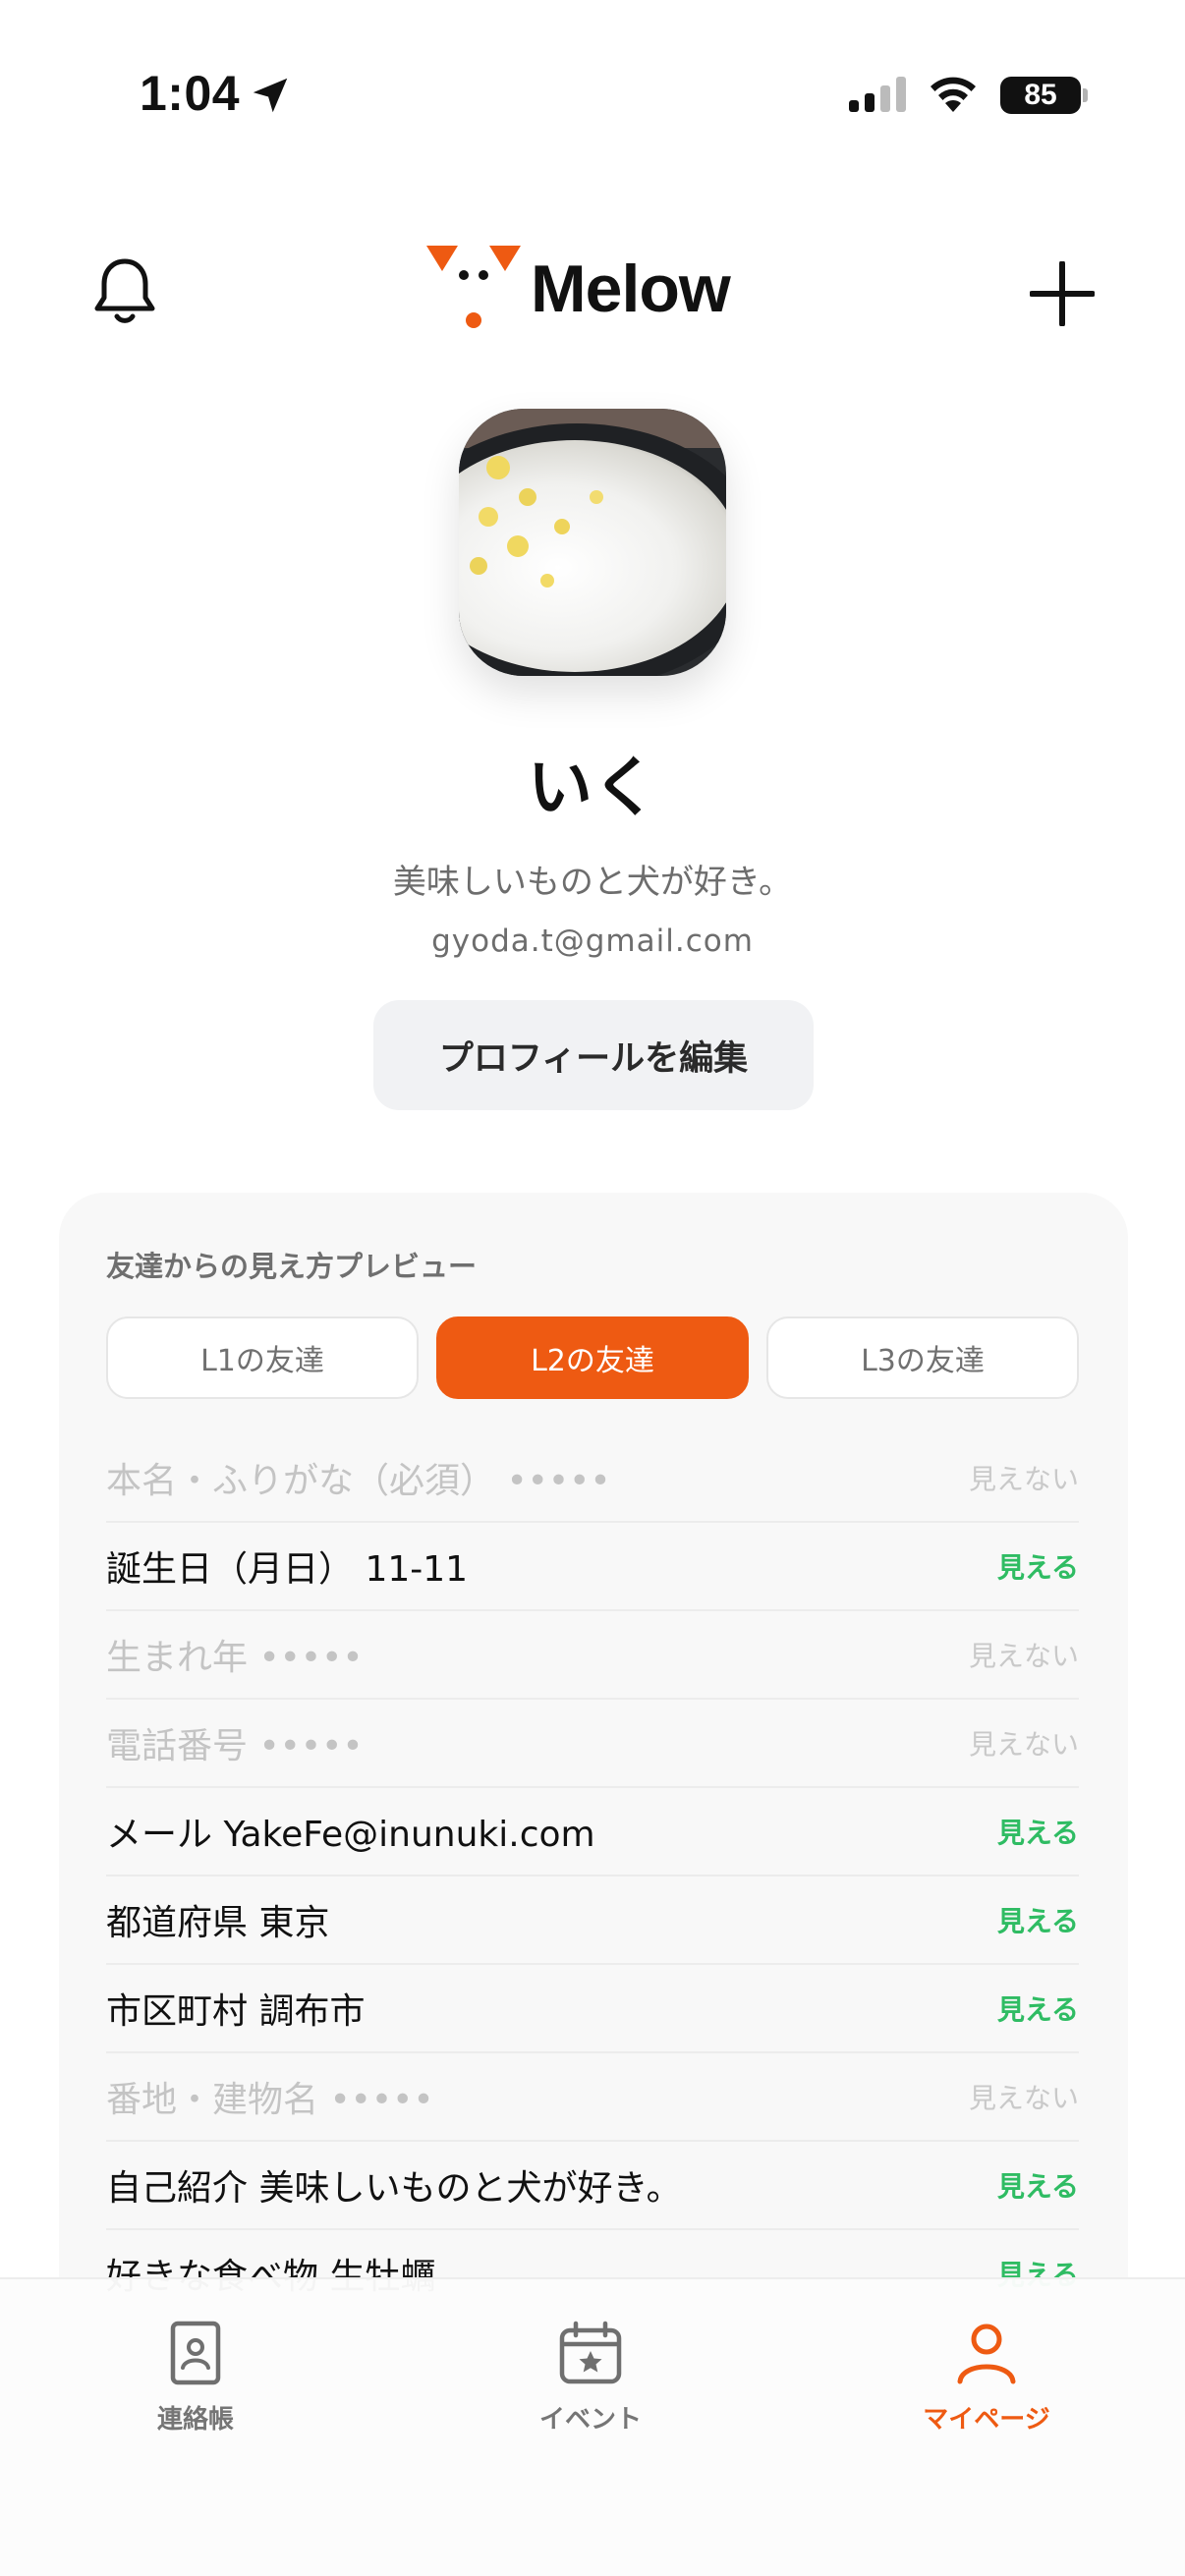 The height and width of the screenshot is (2576, 1185). What do you see at coordinates (235, 1658) in the screenshot?
I see `row-text: 生まれ年 •••••` at bounding box center [235, 1658].